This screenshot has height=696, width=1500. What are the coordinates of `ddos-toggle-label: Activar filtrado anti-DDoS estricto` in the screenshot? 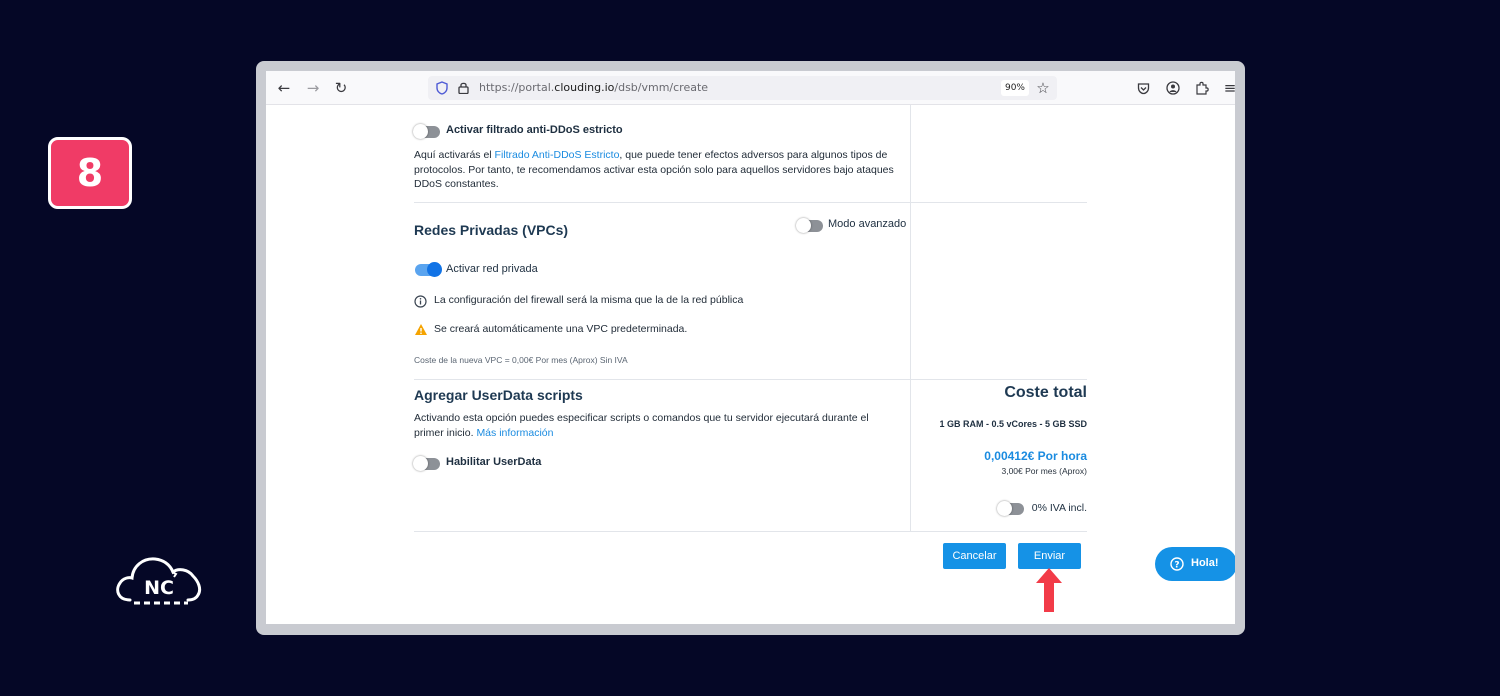 It's located at (534, 130).